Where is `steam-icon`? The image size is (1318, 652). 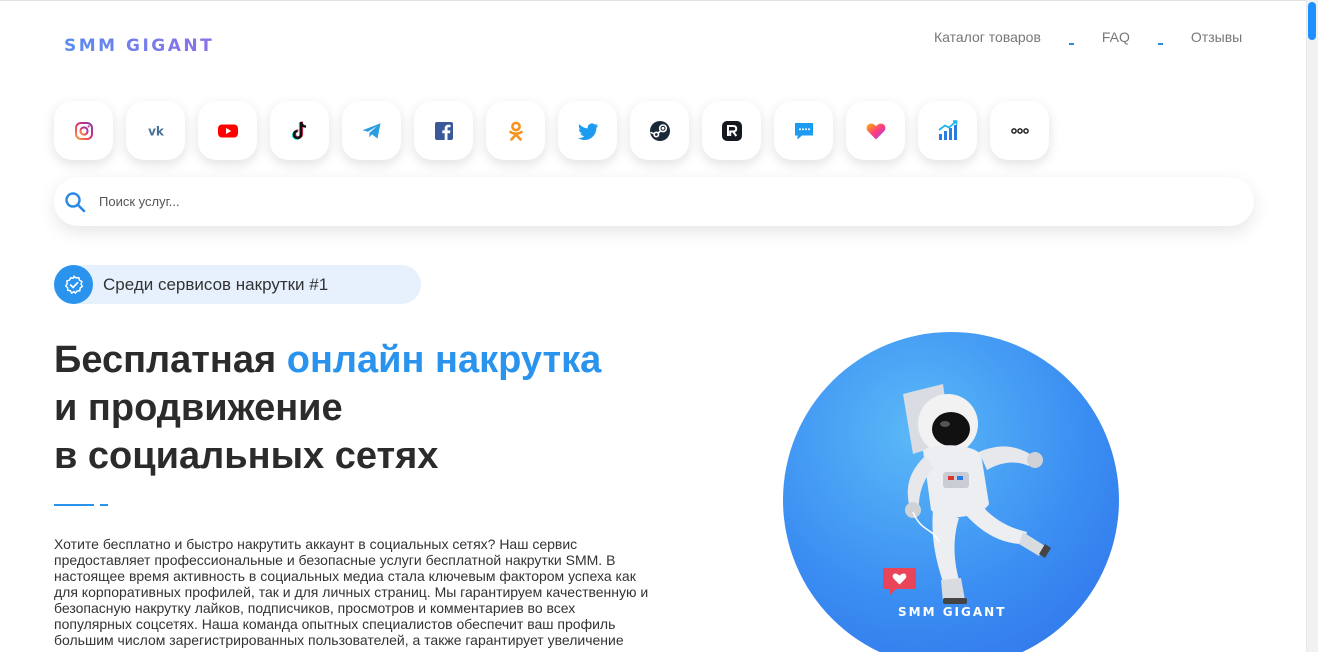 steam-icon is located at coordinates (659, 130).